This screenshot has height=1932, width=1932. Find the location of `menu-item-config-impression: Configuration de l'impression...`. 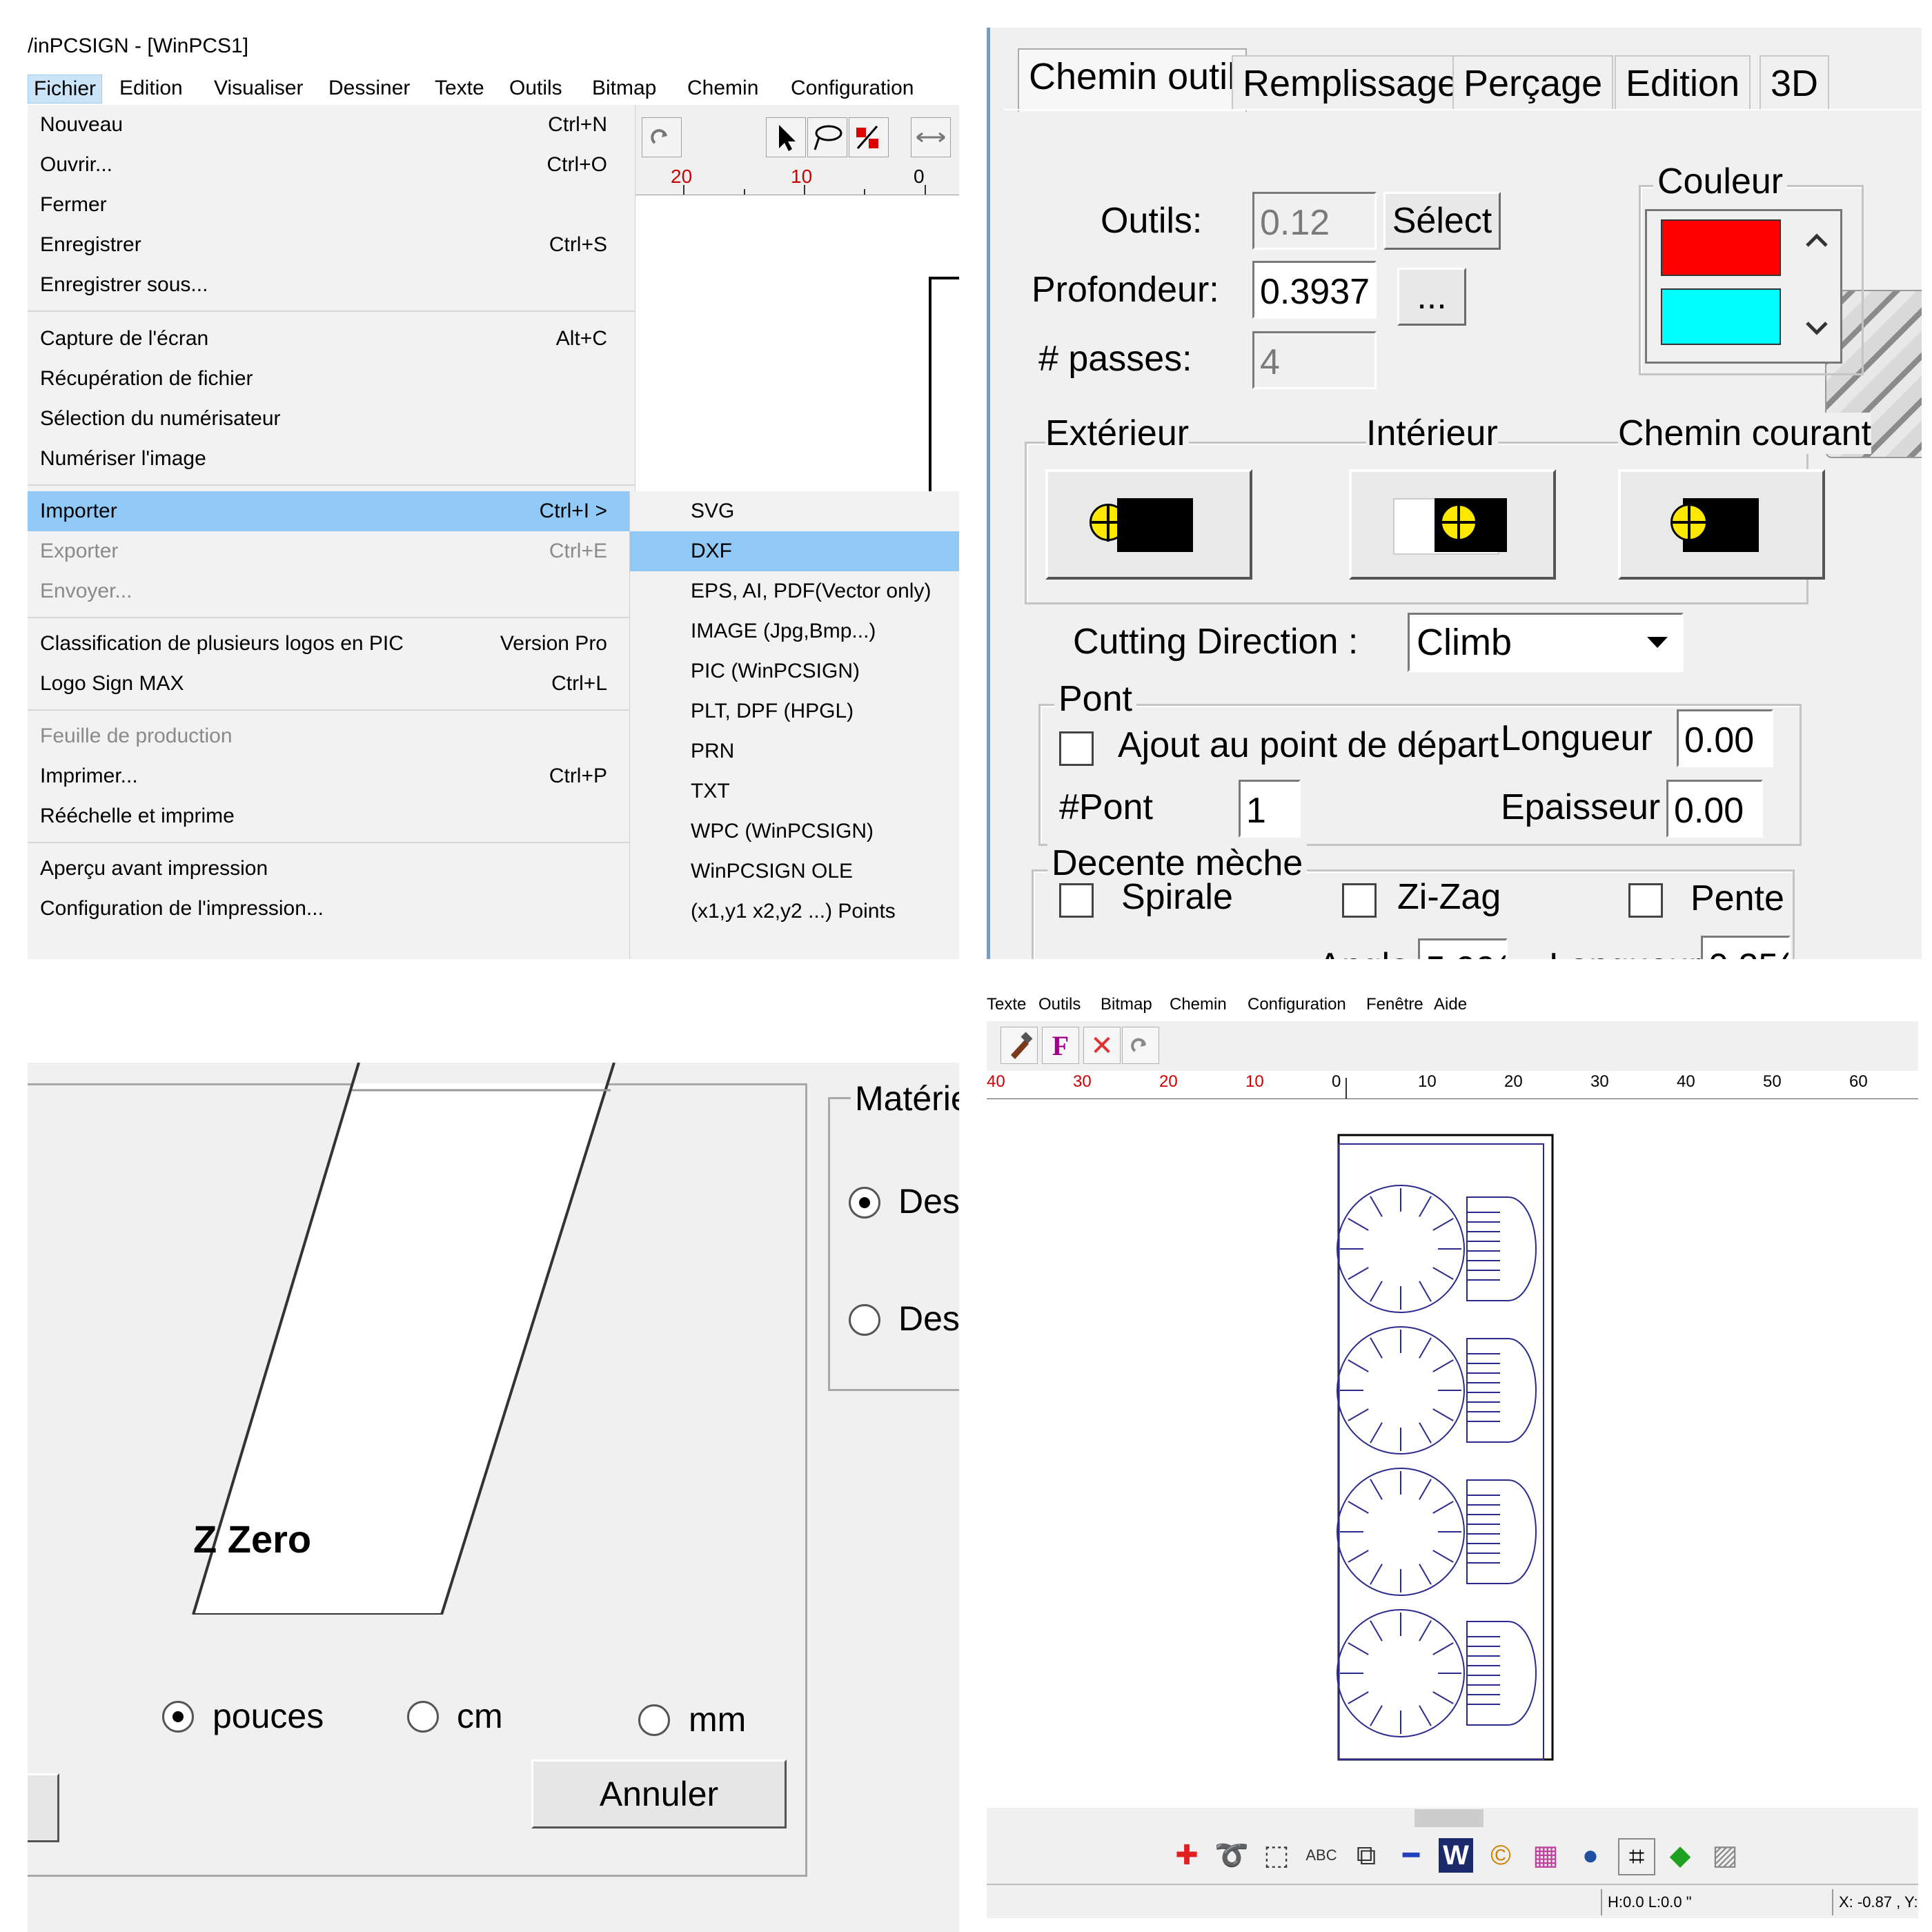

menu-item-config-impression: Configuration de l'impression... is located at coordinates (331, 909).